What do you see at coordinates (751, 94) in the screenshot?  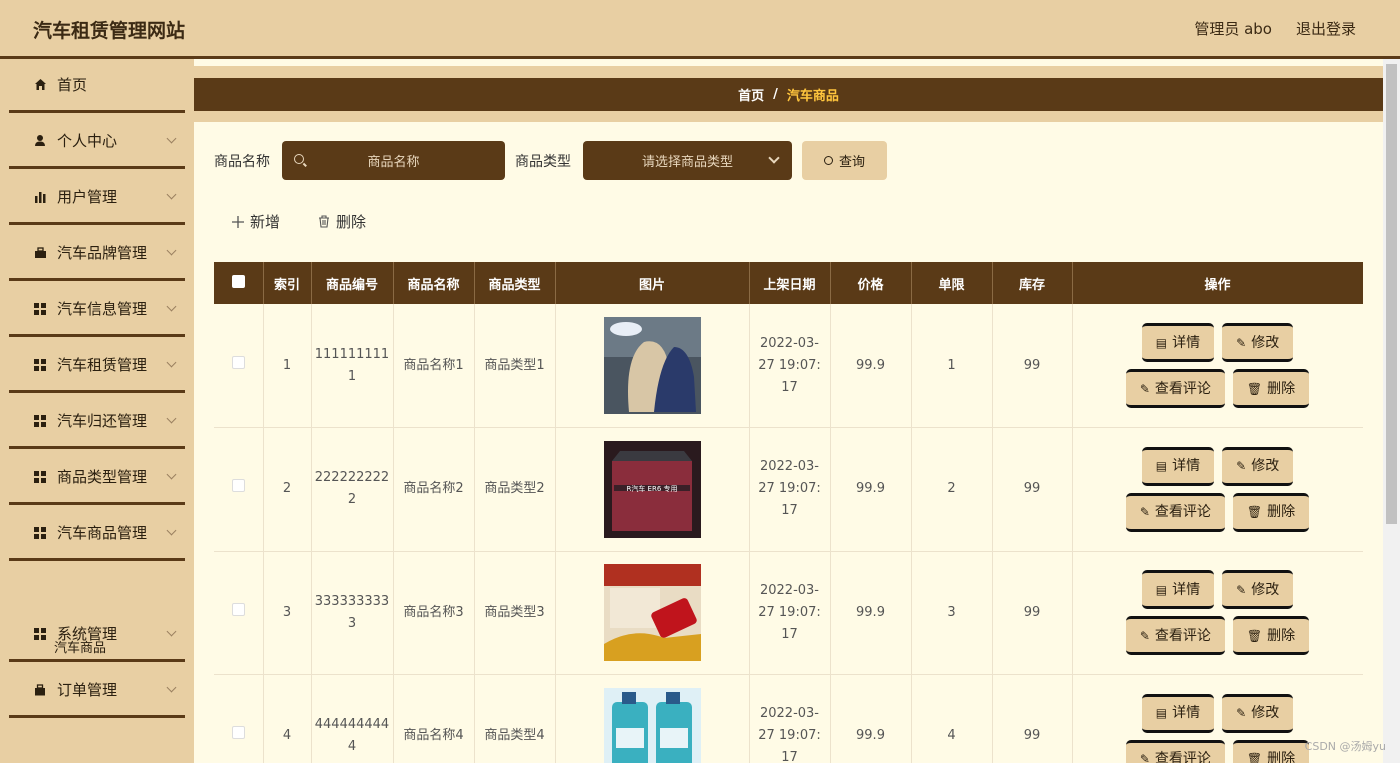 I see `breadcrumb-home: 首页` at bounding box center [751, 94].